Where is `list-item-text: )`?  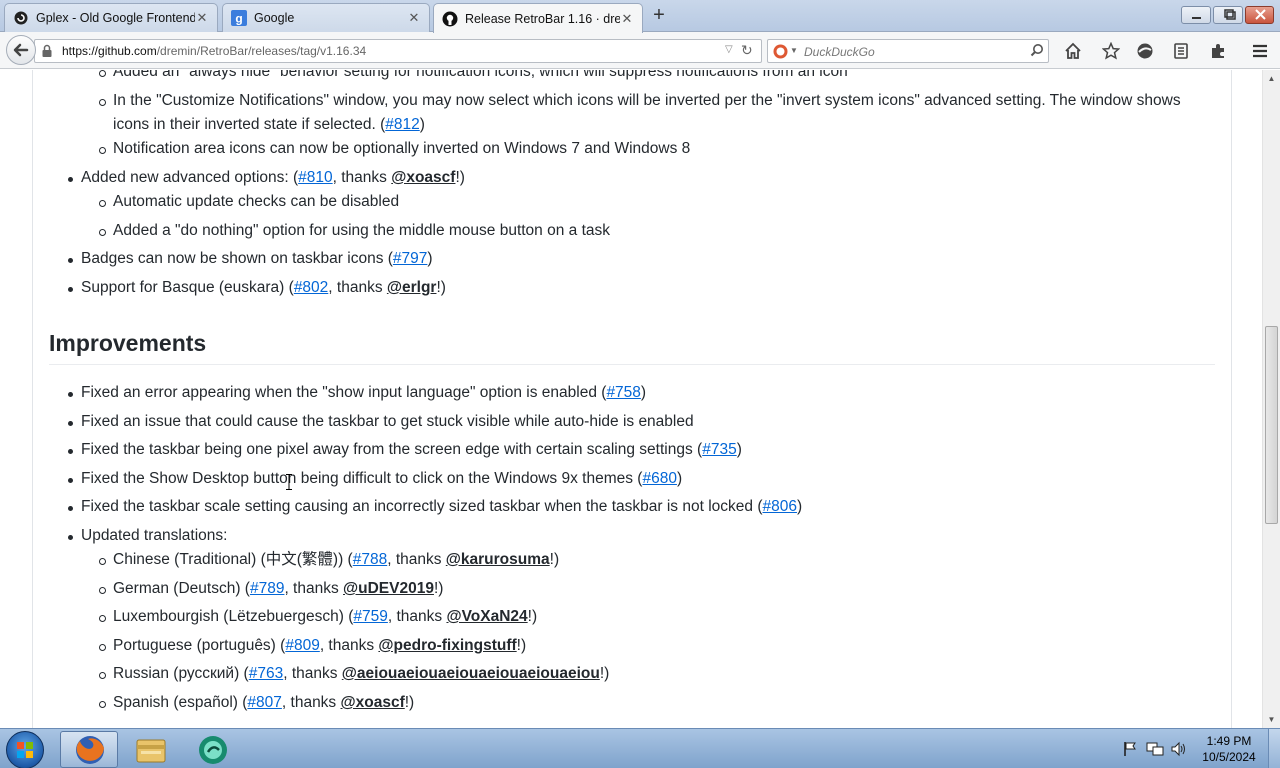 list-item-text: ) is located at coordinates (679, 478).